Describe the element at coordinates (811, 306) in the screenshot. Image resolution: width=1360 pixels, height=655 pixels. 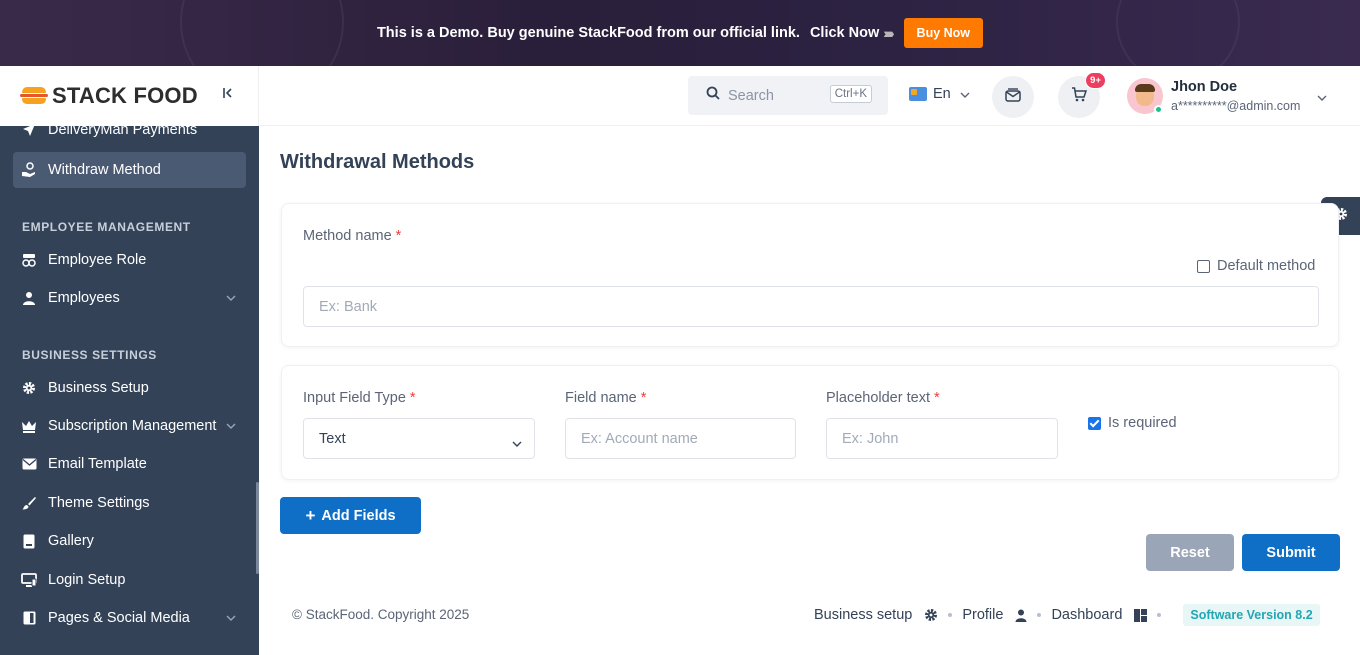
I see `method-name-input: Ex: Bank` at that location.